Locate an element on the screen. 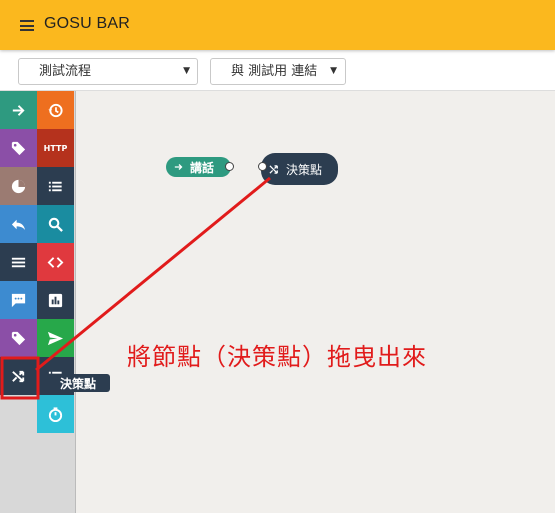  palette-tile-arrow is located at coordinates (18, 110).